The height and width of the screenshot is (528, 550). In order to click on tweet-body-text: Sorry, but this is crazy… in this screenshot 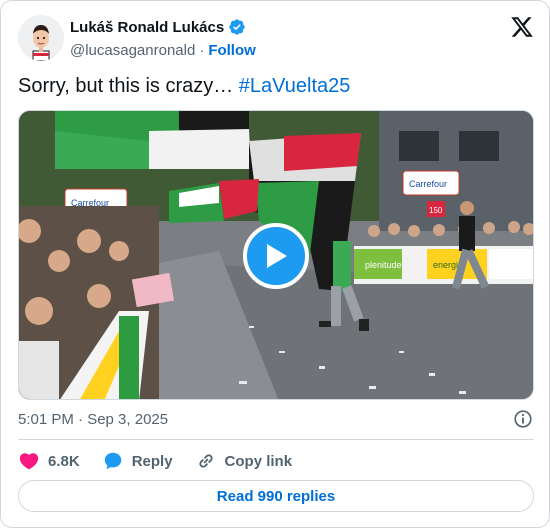, I will do `click(128, 86)`.